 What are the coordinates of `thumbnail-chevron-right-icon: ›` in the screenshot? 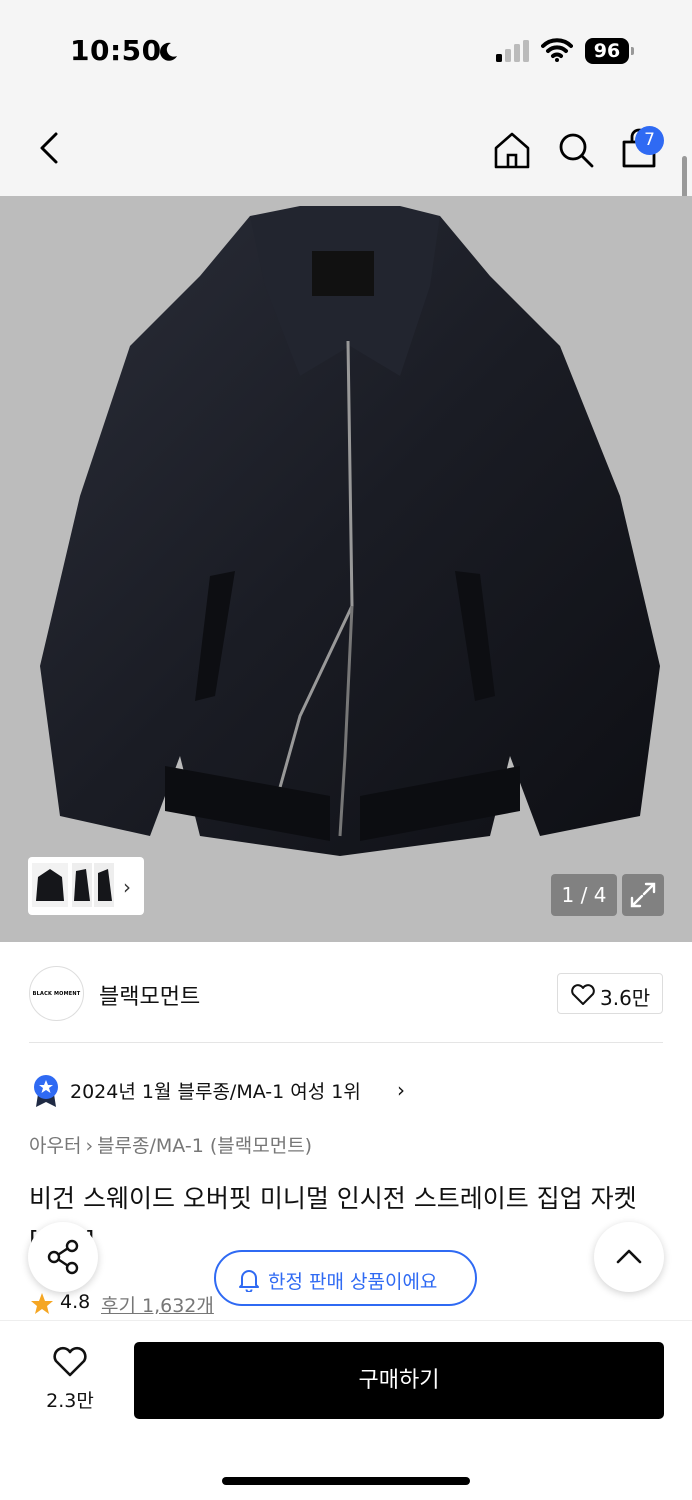 It's located at (127, 887).